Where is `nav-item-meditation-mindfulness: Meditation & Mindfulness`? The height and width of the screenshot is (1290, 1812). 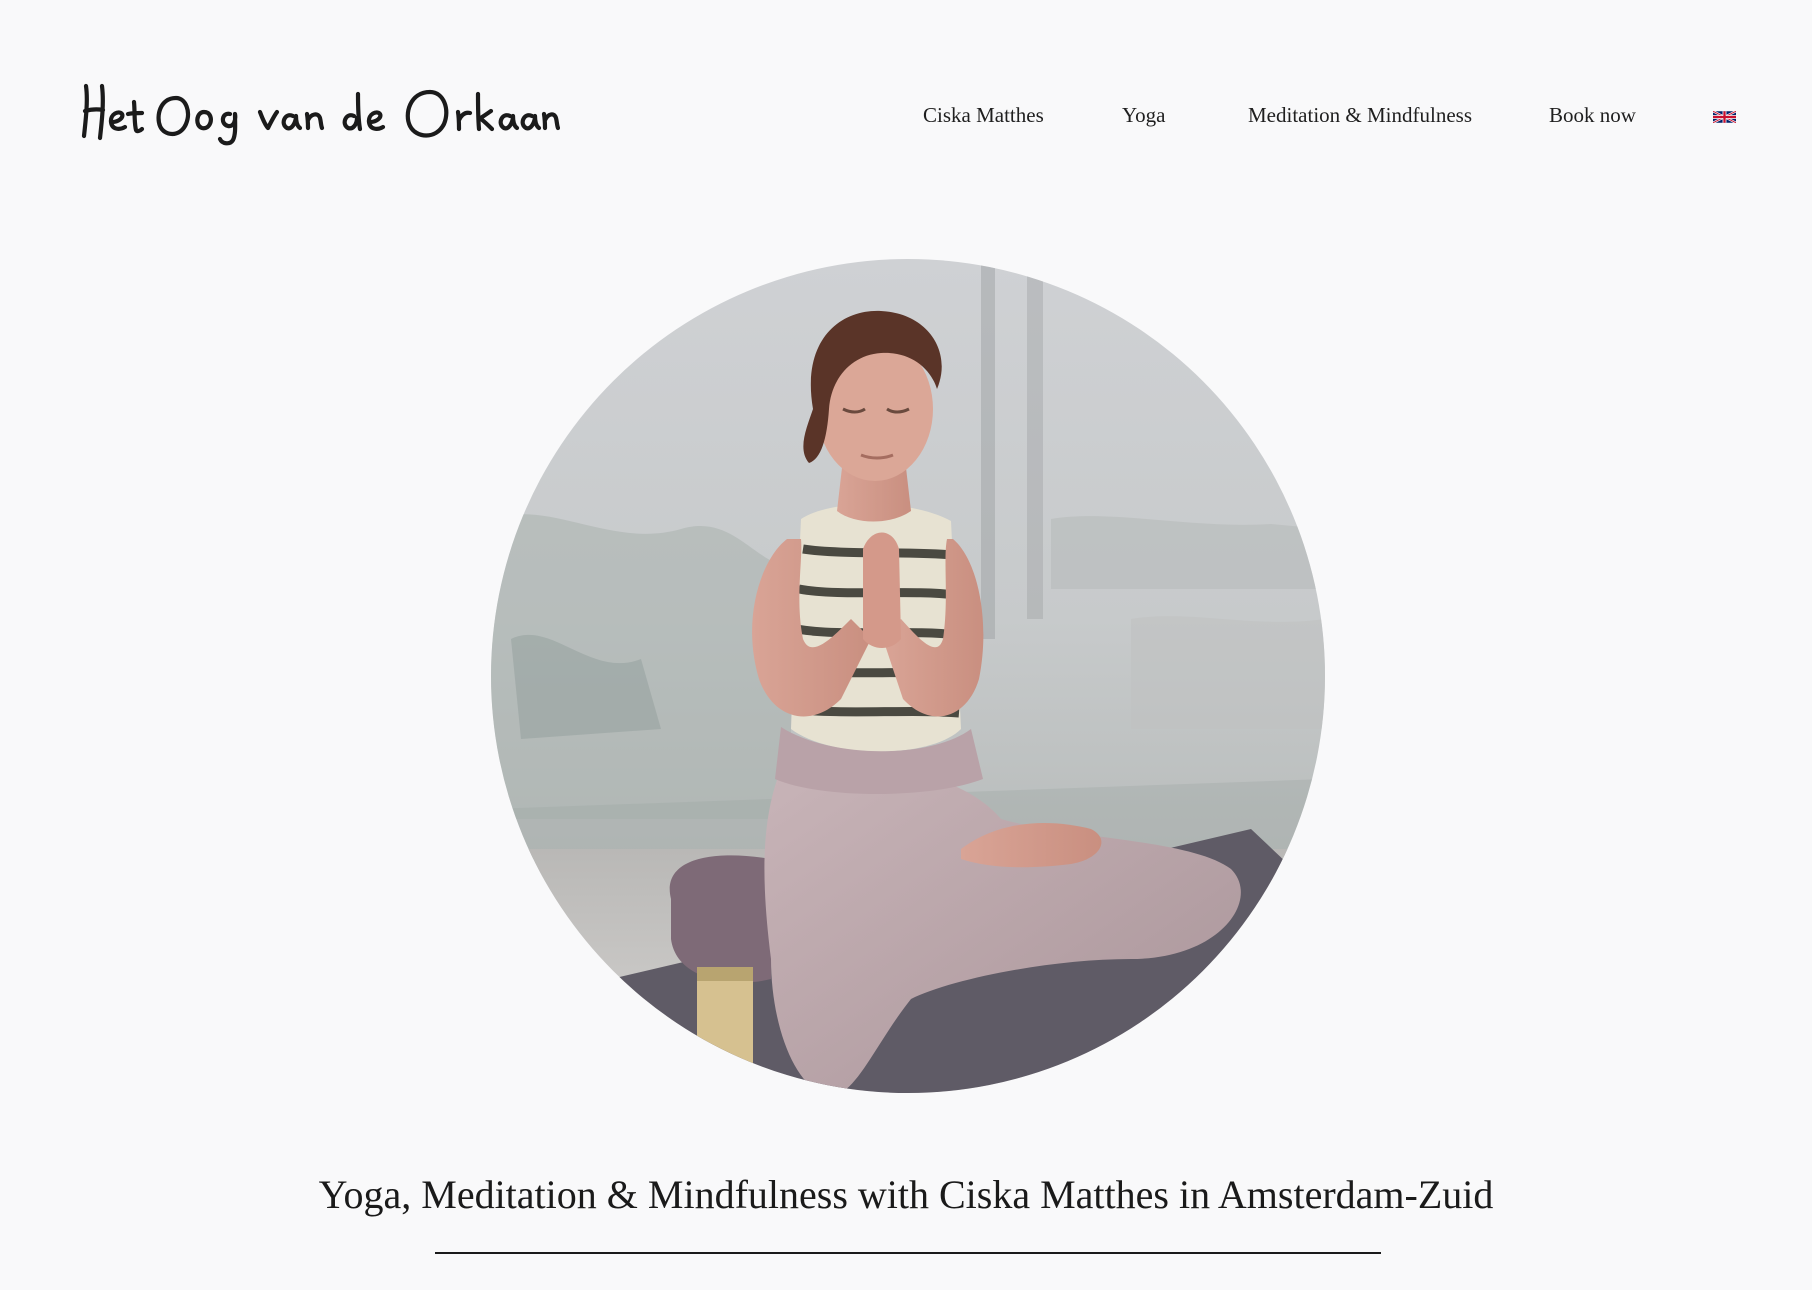 nav-item-meditation-mindfulness: Meditation & Mindfulness is located at coordinates (1360, 115).